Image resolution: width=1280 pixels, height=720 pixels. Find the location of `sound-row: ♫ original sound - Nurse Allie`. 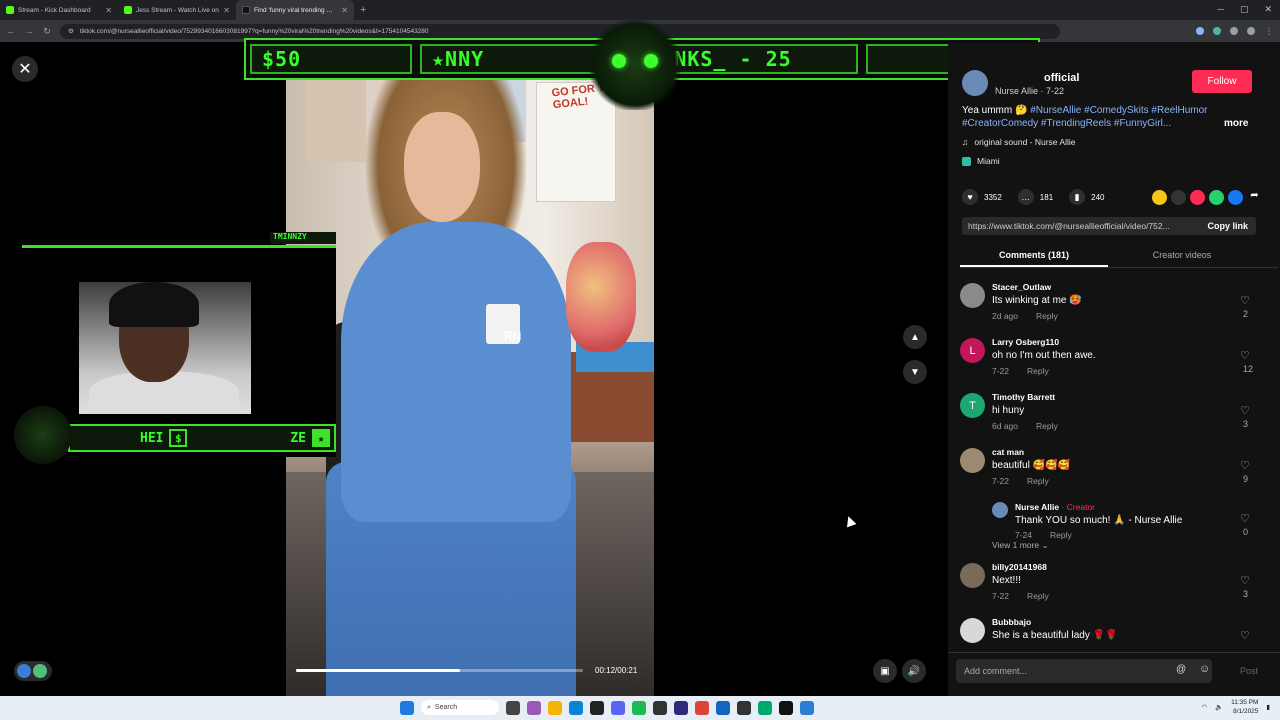

sound-row: ♫ original sound - Nurse Allie is located at coordinates (1018, 142).